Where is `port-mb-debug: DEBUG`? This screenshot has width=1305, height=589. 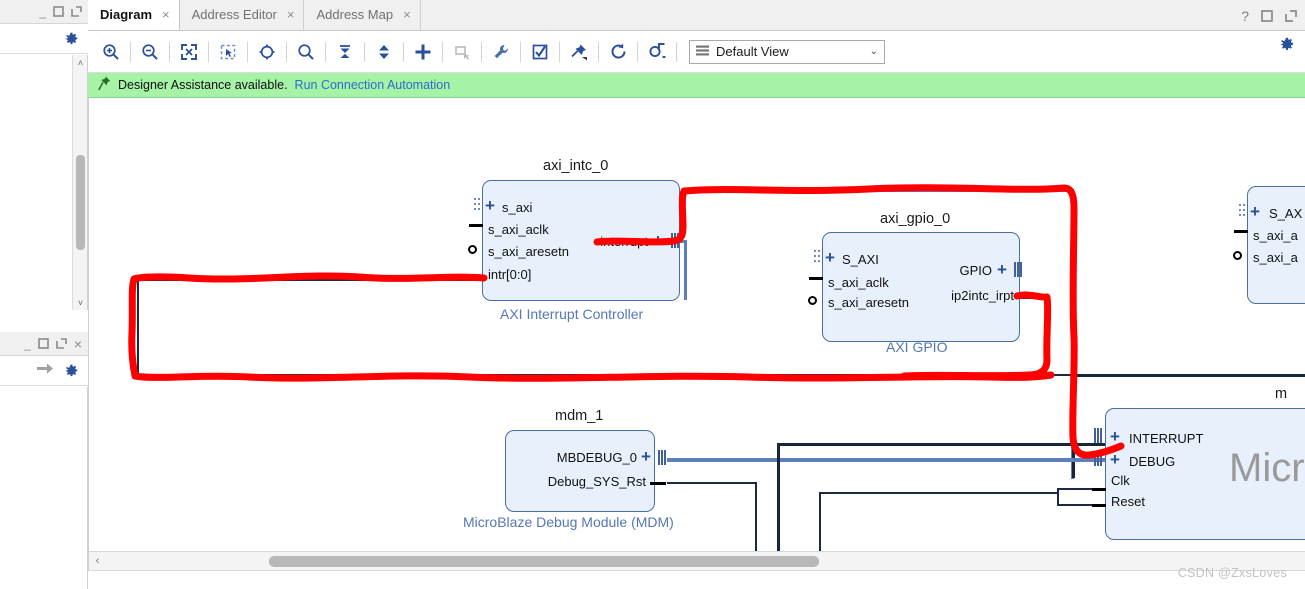 port-mb-debug: DEBUG is located at coordinates (1152, 461).